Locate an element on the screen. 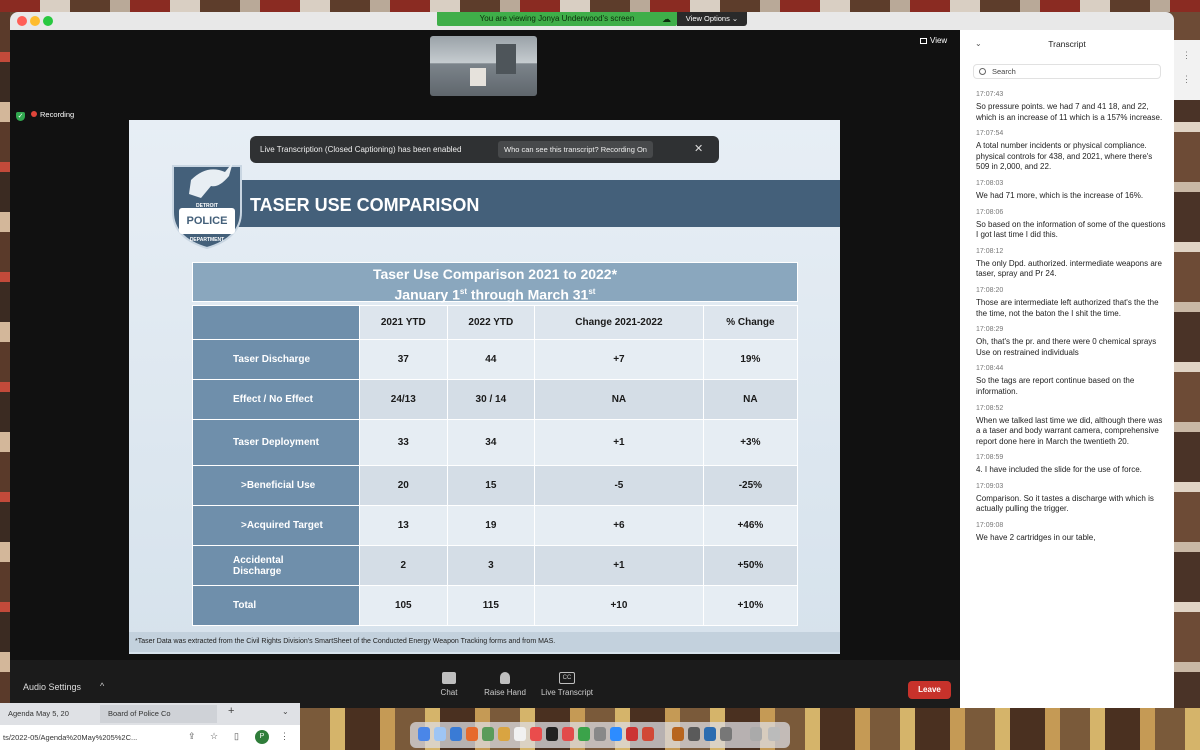 The height and width of the screenshot is (750, 1200). table-title-line2: January 1st through March 31st is located at coordinates (495, 294).